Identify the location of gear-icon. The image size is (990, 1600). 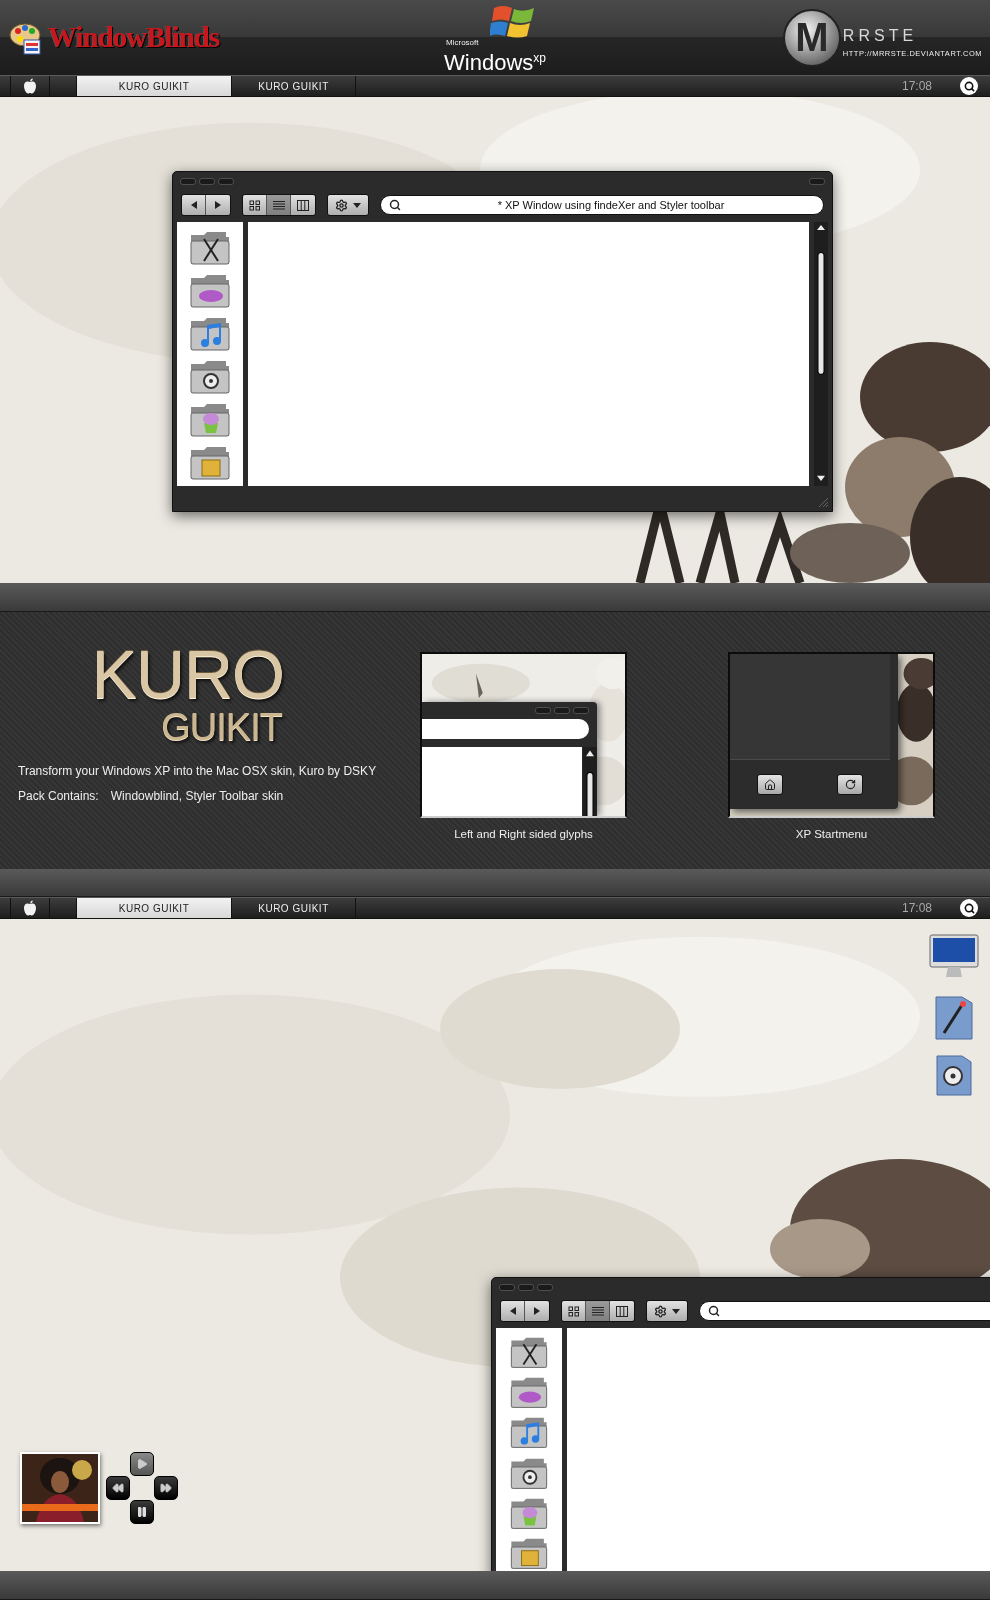
(341, 205).